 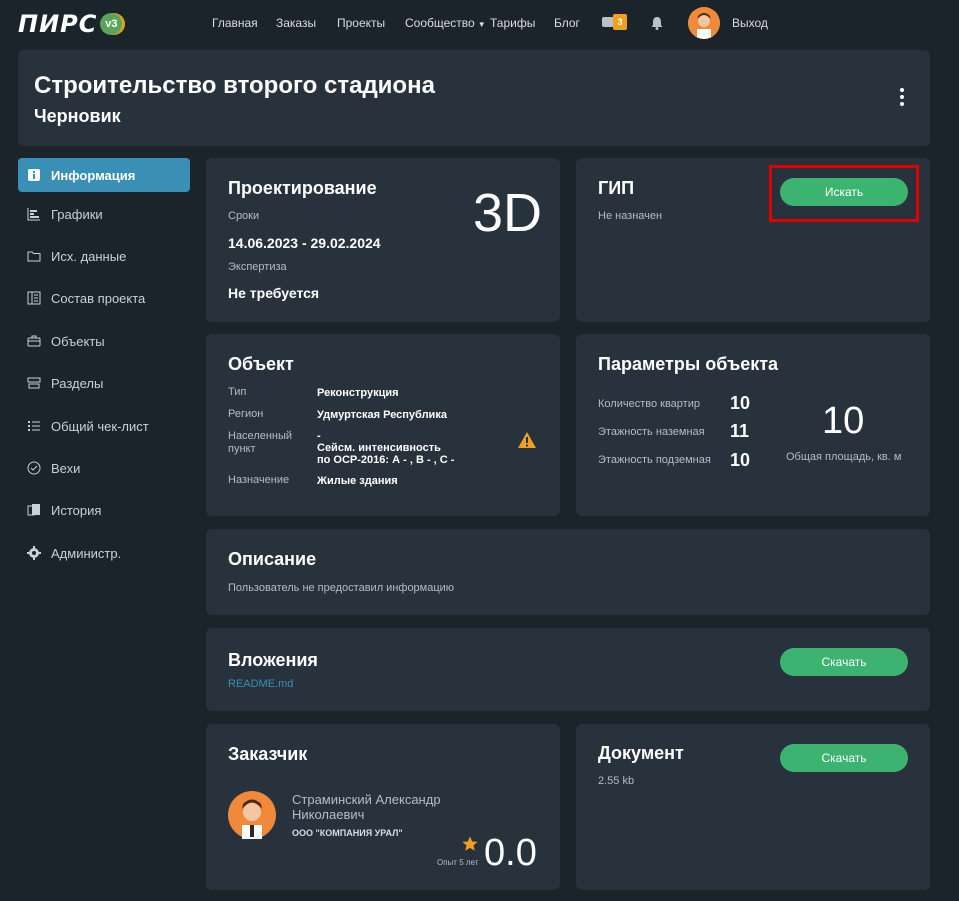 What do you see at coordinates (474, 98) in the screenshot?
I see `project-header: Строительство второго стадиона Черновик` at bounding box center [474, 98].